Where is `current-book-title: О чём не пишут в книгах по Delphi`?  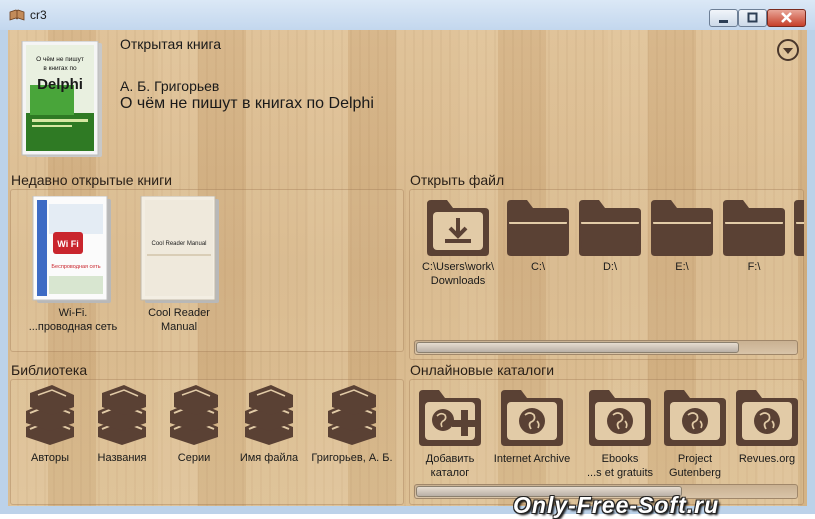 current-book-title: О чём не пишут в книгах по Delphi is located at coordinates (247, 104).